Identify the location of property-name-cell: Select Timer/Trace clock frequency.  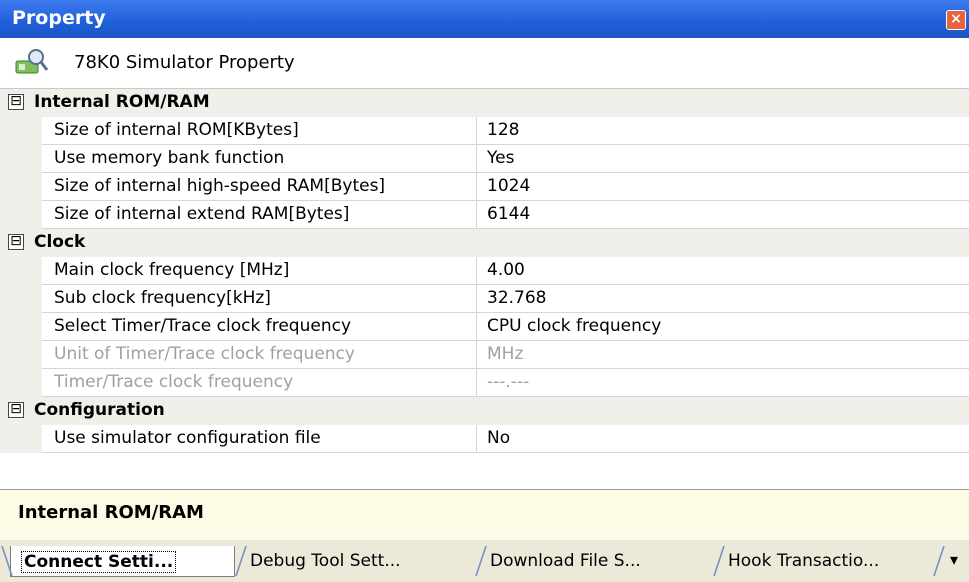
(259, 327).